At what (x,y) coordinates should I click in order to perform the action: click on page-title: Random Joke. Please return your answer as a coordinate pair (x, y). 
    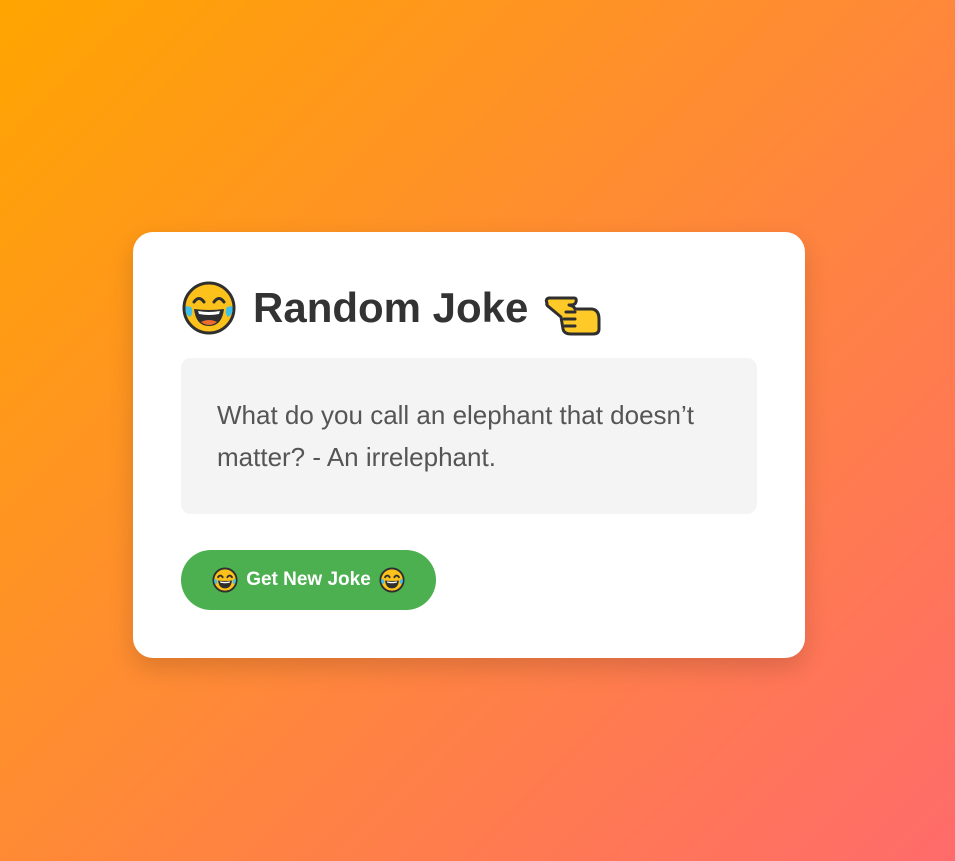
    Looking at the image, I should click on (469, 308).